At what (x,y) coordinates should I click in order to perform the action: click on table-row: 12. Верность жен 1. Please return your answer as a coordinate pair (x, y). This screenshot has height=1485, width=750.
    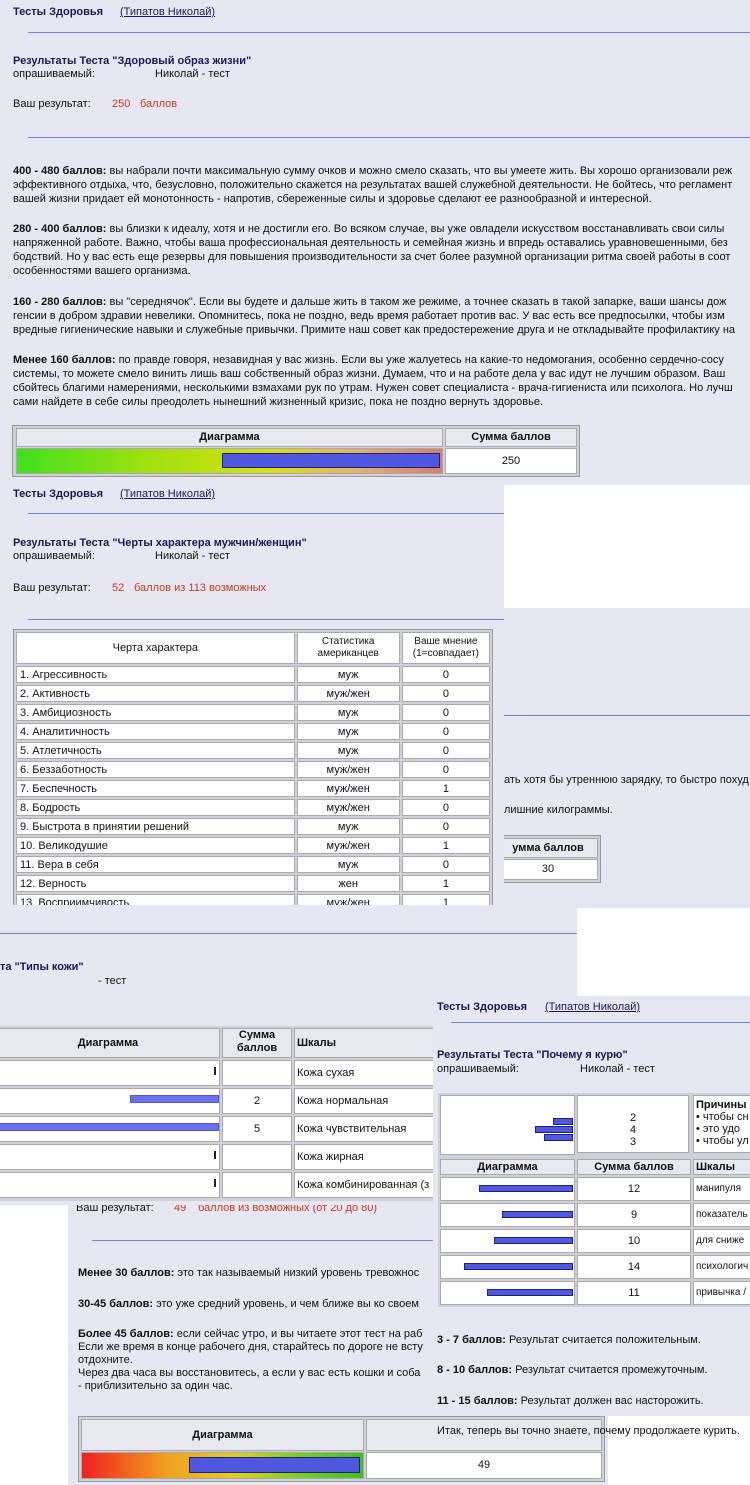
    Looking at the image, I should click on (253, 883).